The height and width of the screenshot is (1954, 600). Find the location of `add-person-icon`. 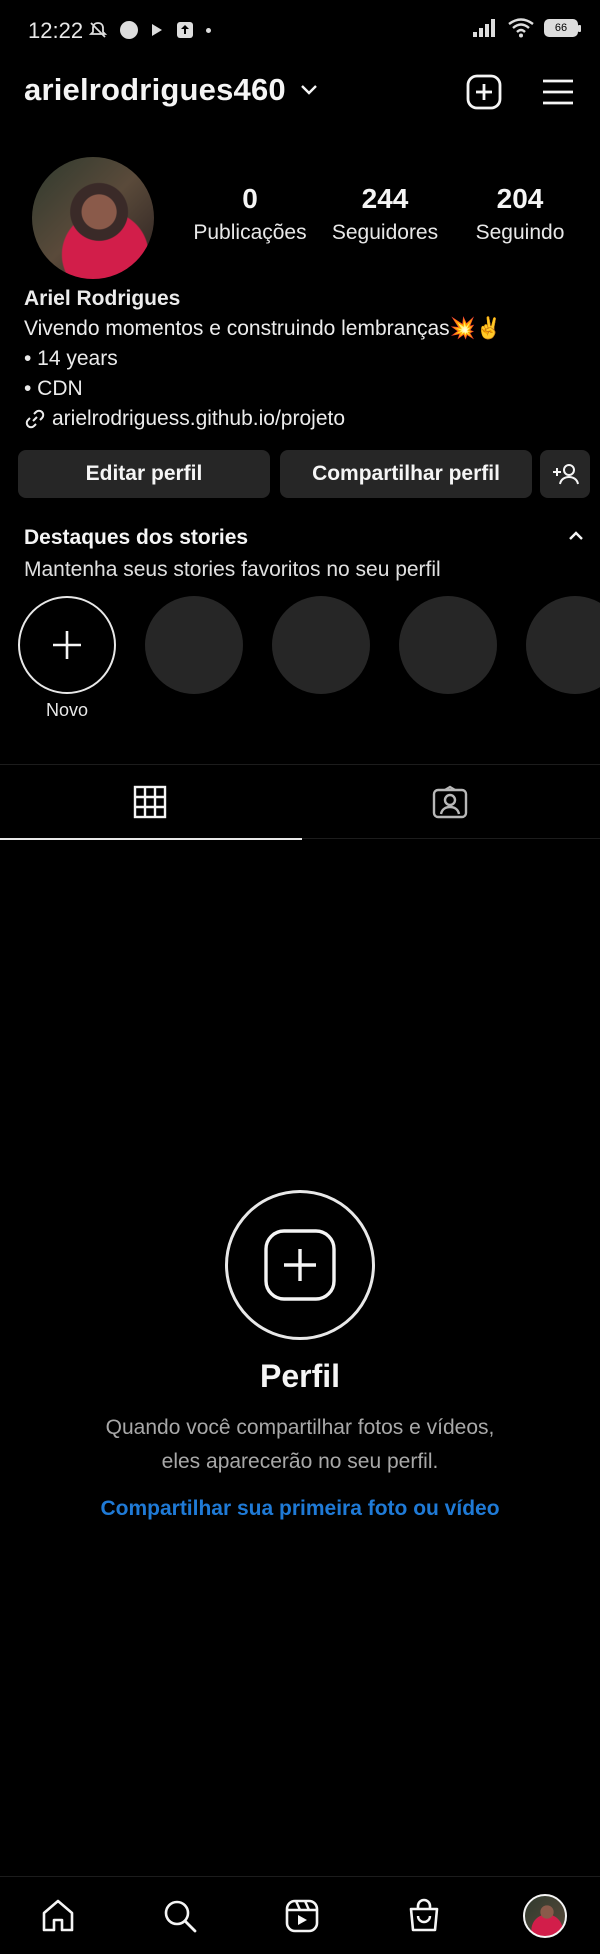

add-person-icon is located at coordinates (566, 474).